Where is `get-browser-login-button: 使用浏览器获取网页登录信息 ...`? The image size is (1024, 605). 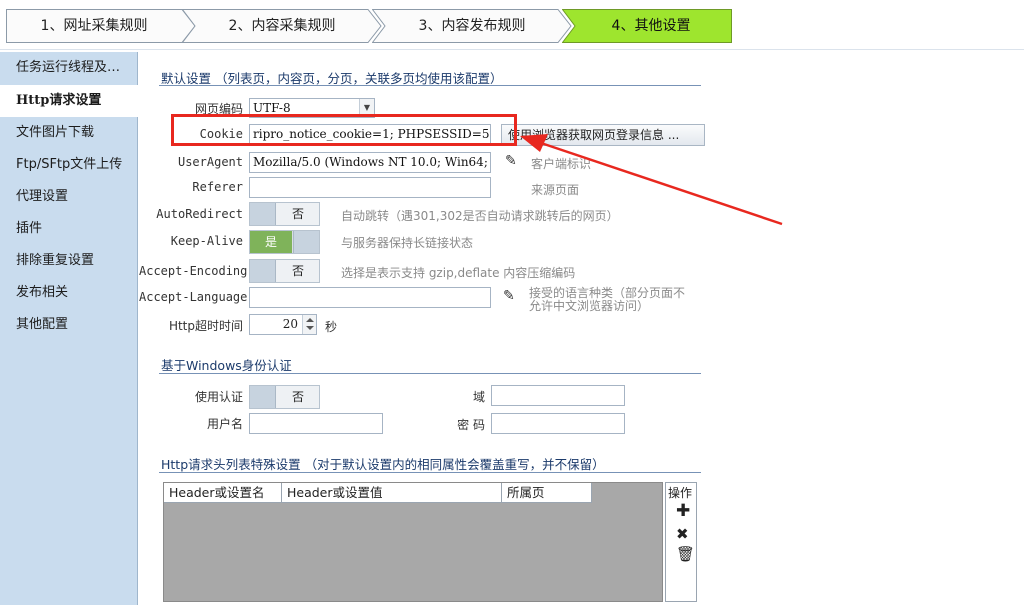 get-browser-login-button: 使用浏览器获取网页登录信息 ... is located at coordinates (603, 135).